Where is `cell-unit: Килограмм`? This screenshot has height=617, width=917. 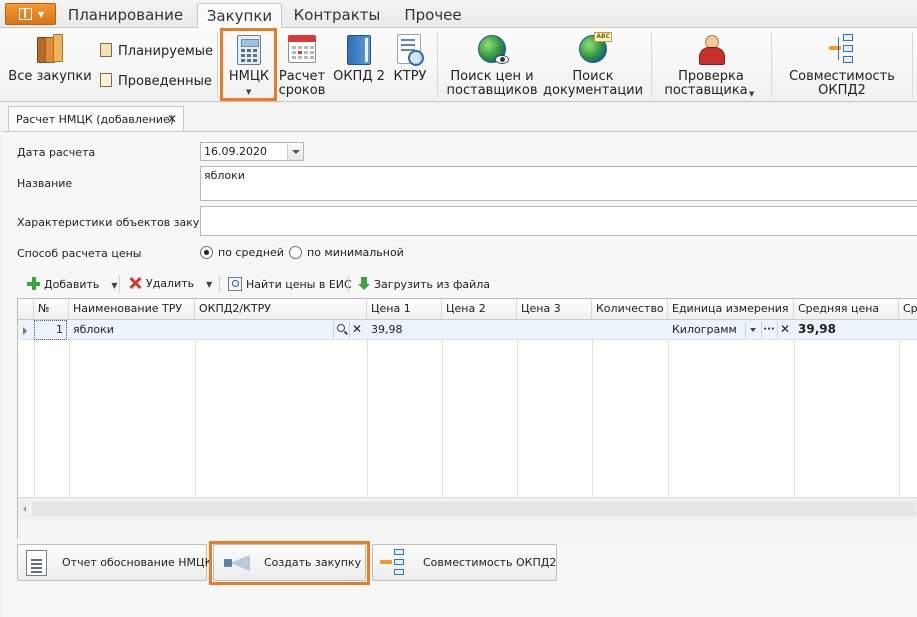 cell-unit: Килограмм is located at coordinates (704, 330).